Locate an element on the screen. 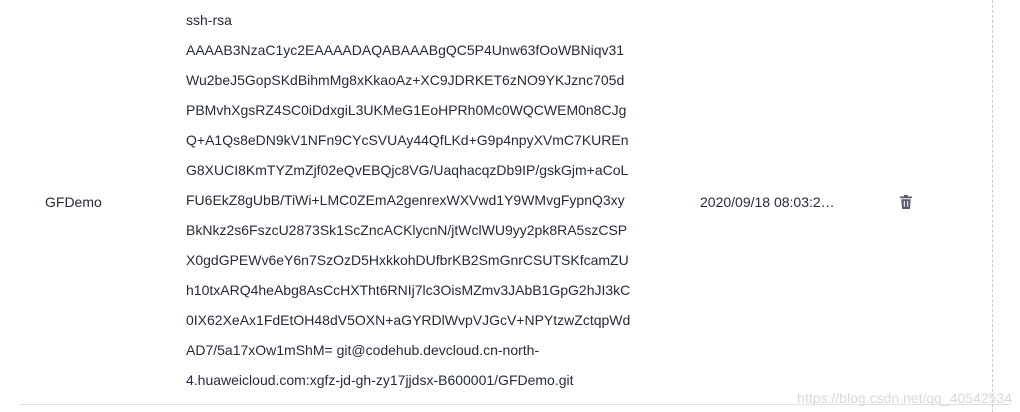  watermark: https://blog.csdn.net/qq_40542534 is located at coordinates (904, 398).